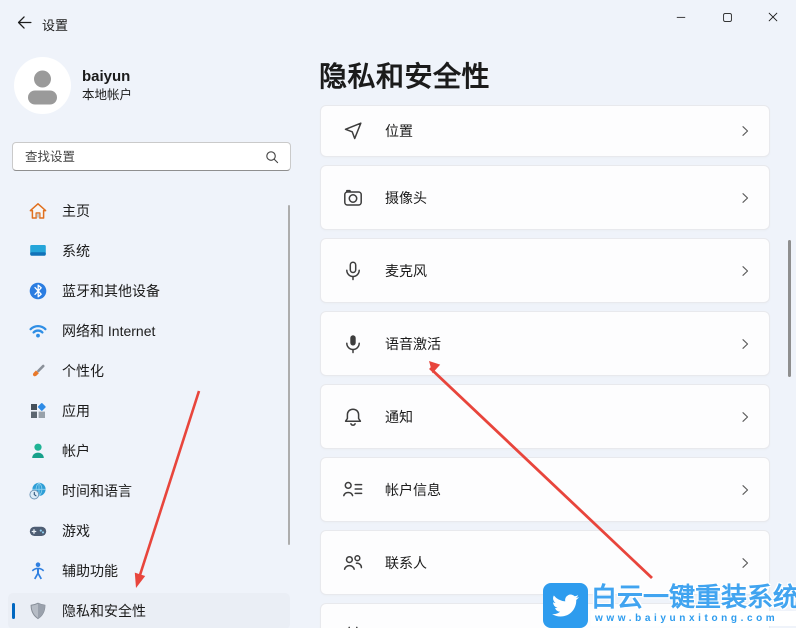 Image resolution: width=796 pixels, height=628 pixels. What do you see at coordinates (149, 371) in the screenshot?
I see `sidebar-item-personalization: 个性化` at bounding box center [149, 371].